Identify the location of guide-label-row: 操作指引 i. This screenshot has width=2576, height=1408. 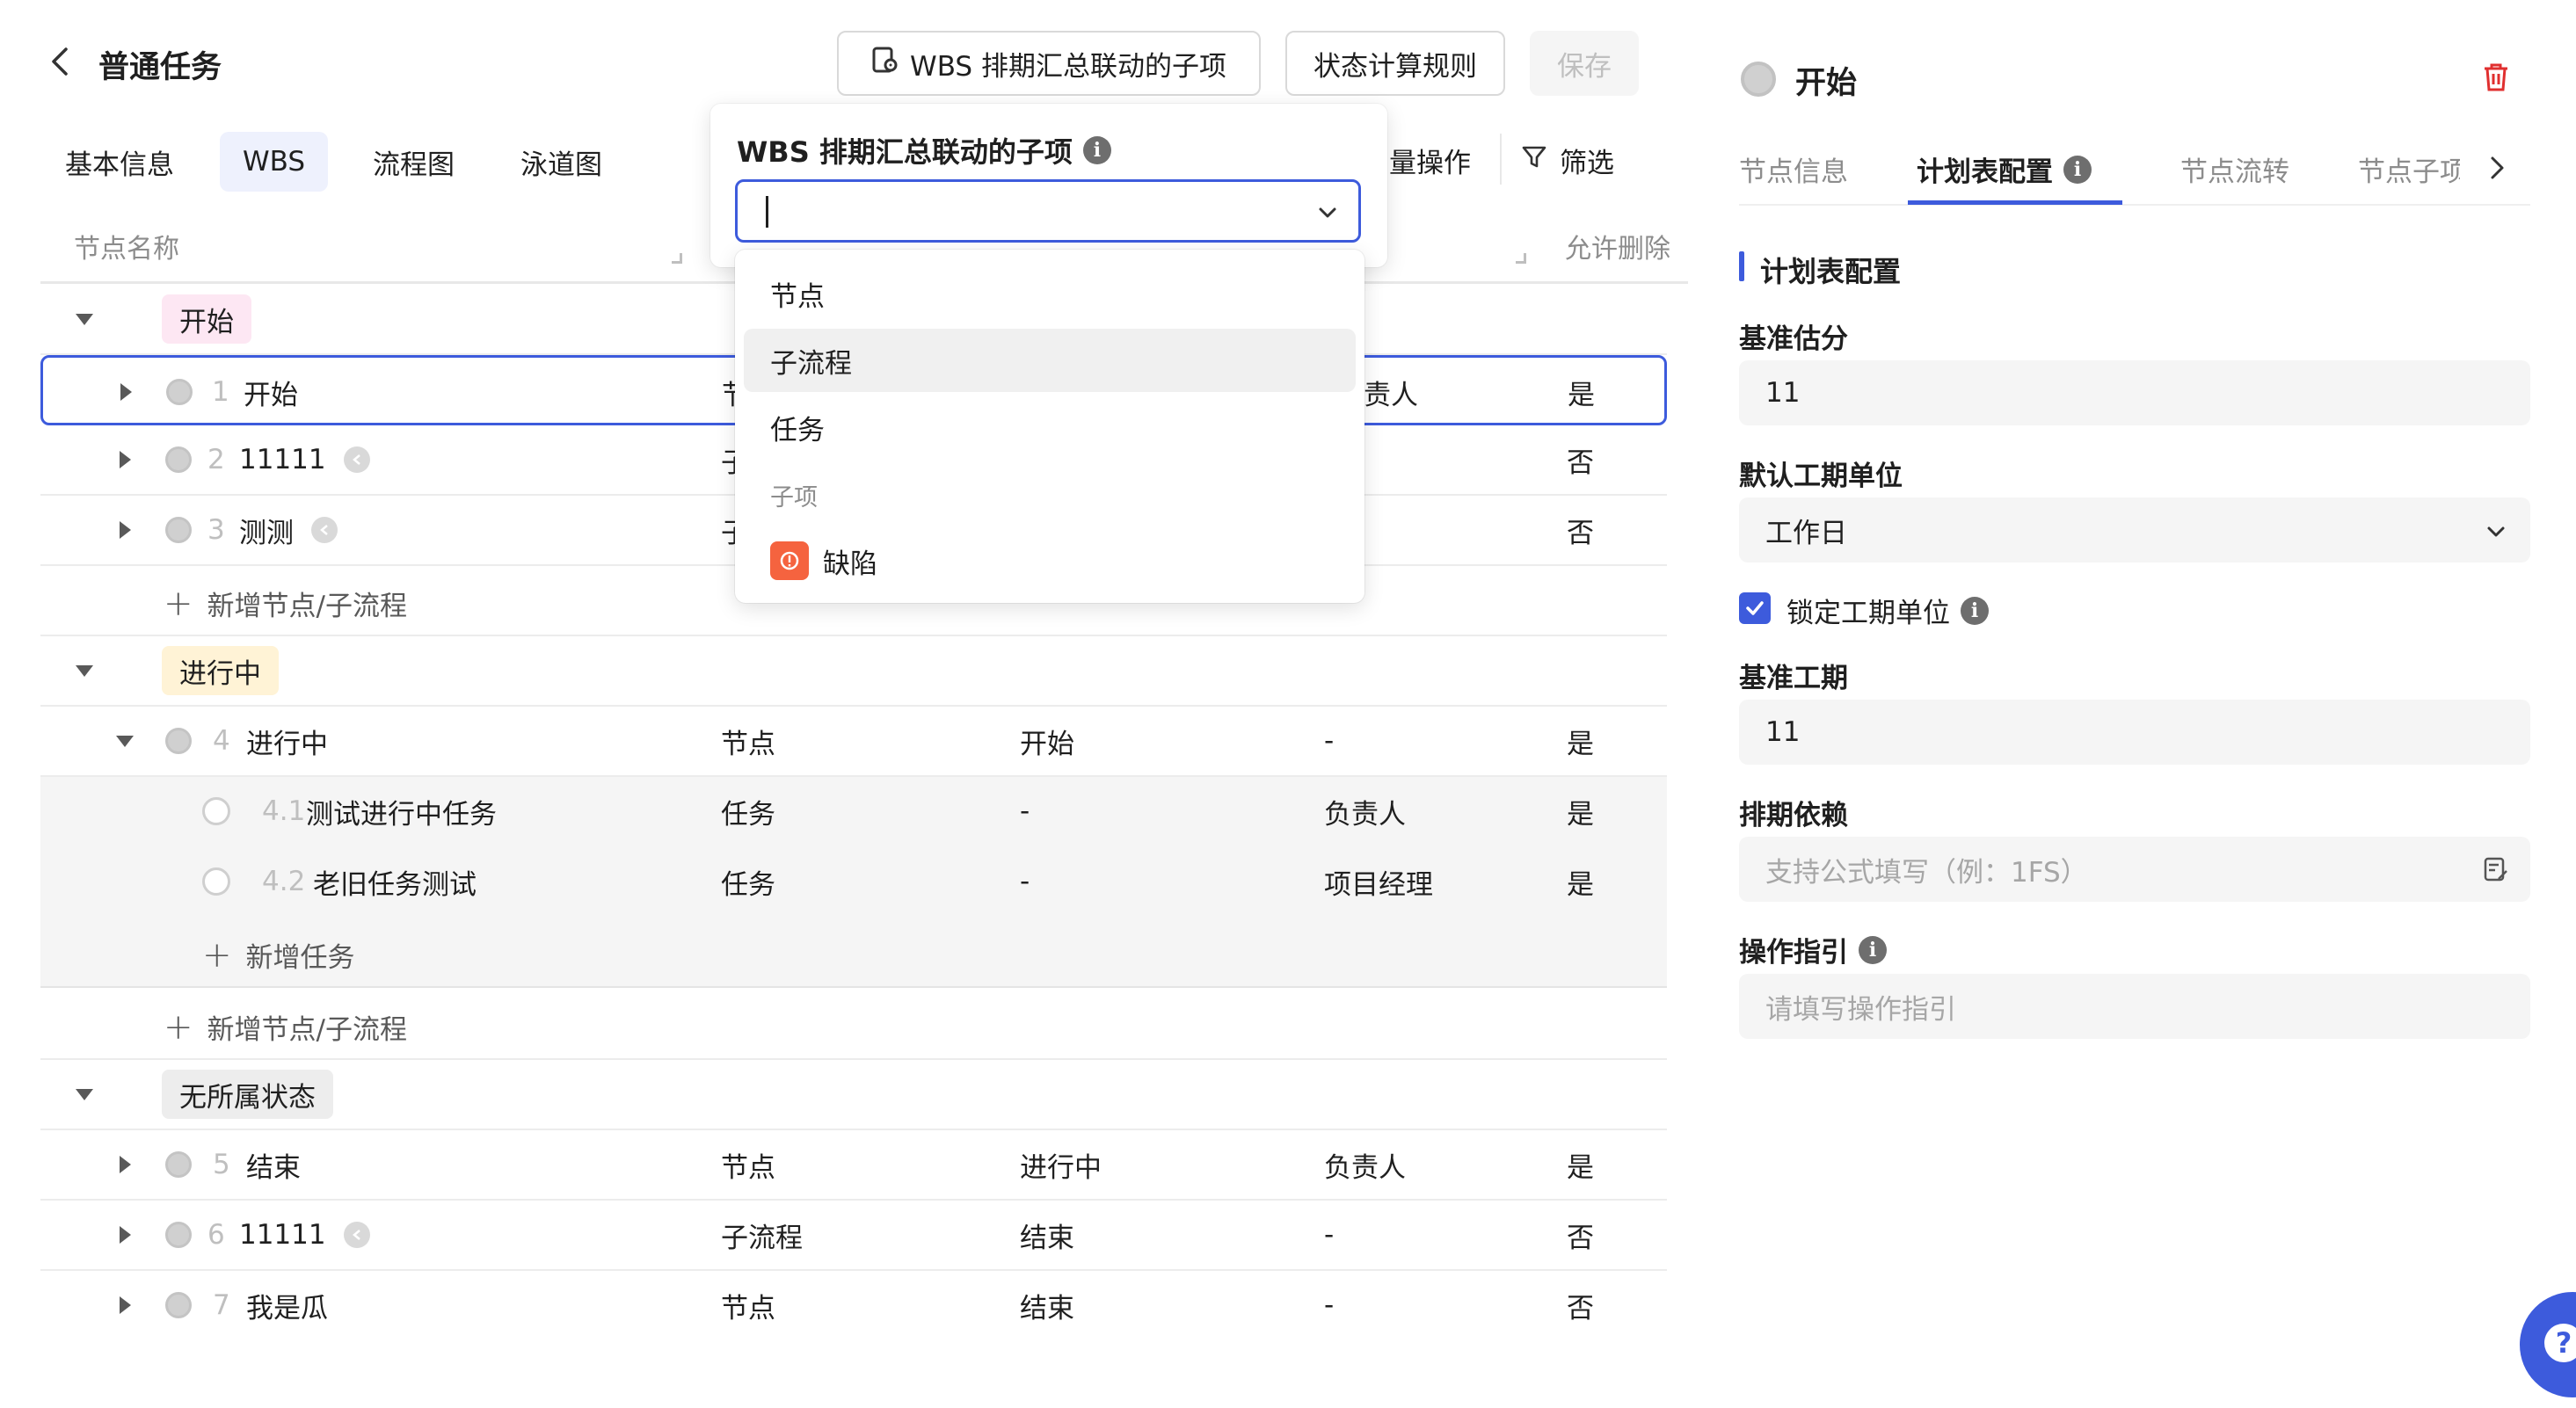
(1813, 949).